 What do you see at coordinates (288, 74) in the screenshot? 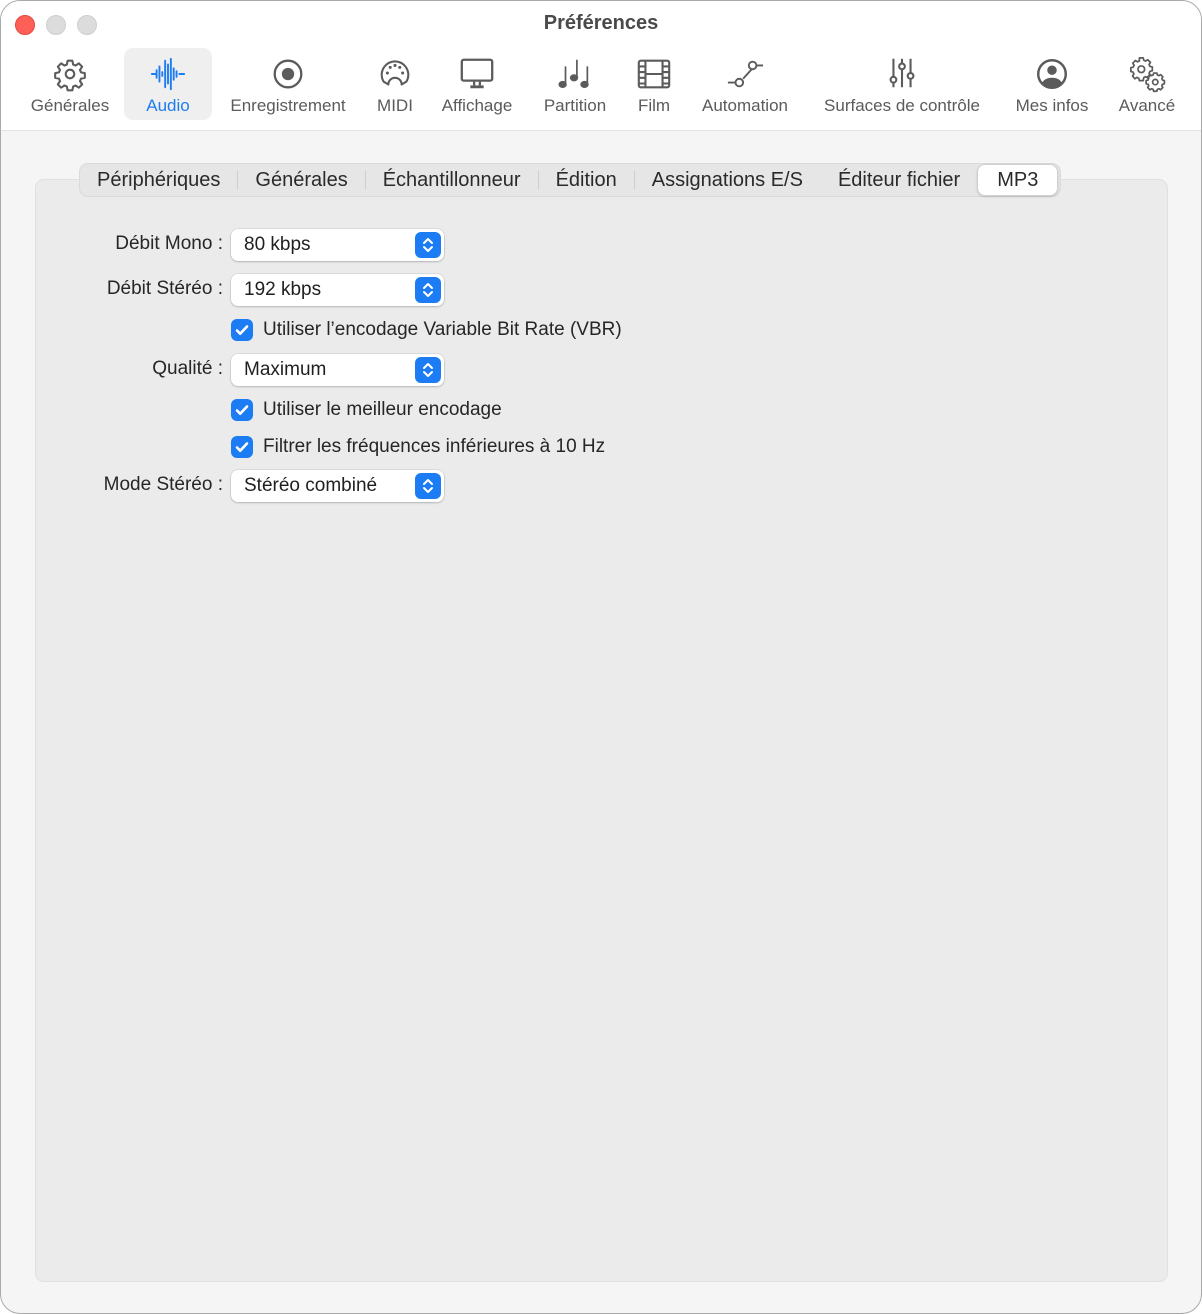
I see `record-icon` at bounding box center [288, 74].